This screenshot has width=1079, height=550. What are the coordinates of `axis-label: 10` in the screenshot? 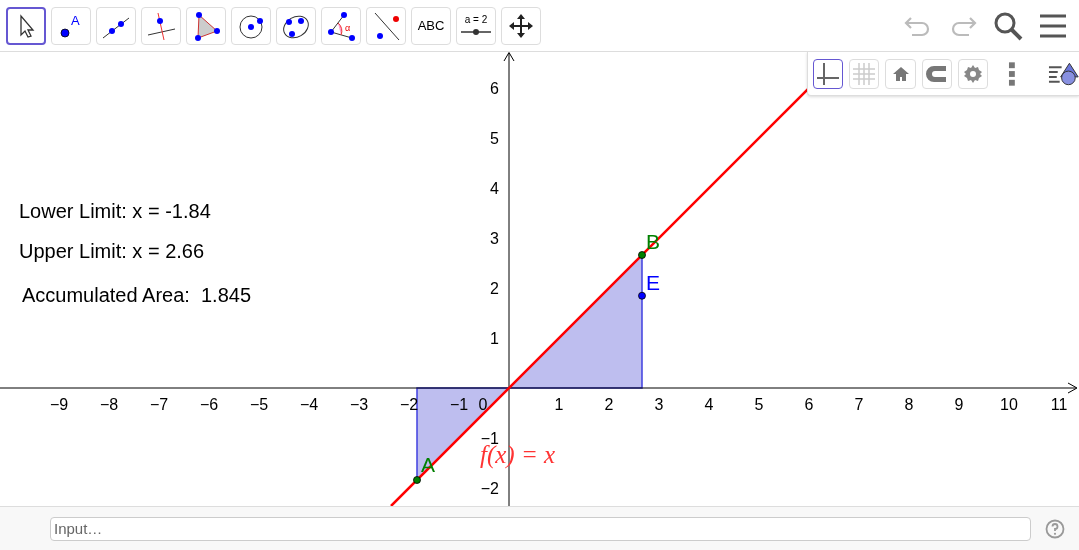 It's located at (1009, 404).